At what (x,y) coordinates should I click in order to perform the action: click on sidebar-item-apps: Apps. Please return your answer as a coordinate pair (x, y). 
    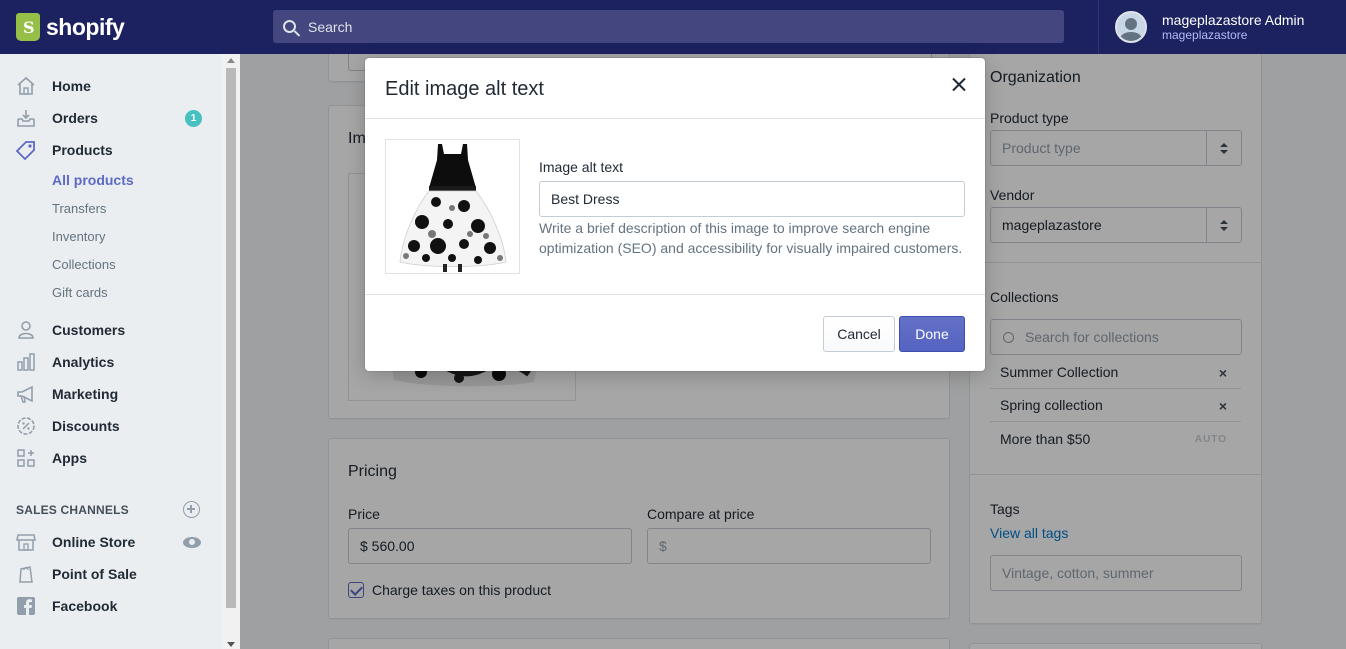
    Looking at the image, I should click on (111, 458).